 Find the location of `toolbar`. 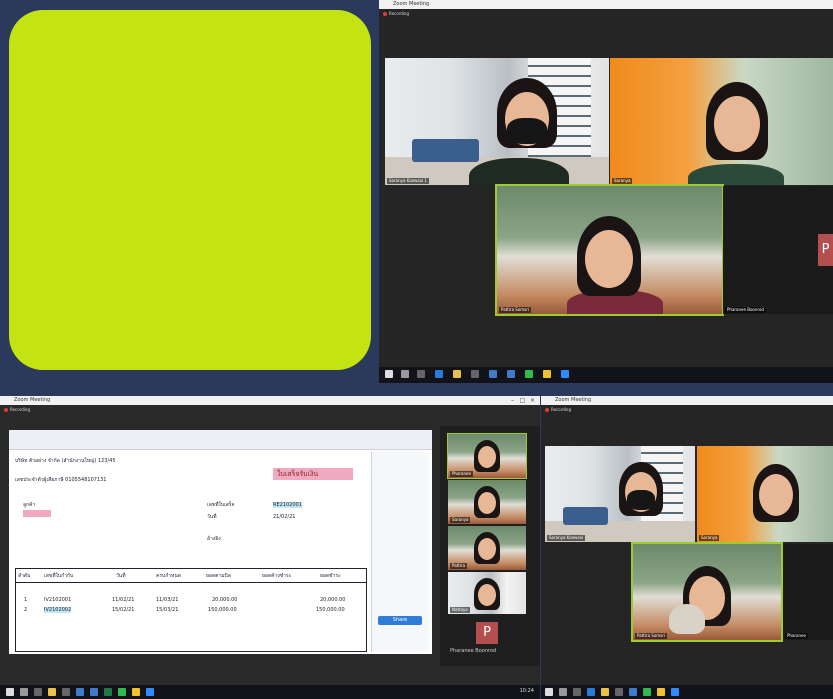

toolbar is located at coordinates (220, 440).